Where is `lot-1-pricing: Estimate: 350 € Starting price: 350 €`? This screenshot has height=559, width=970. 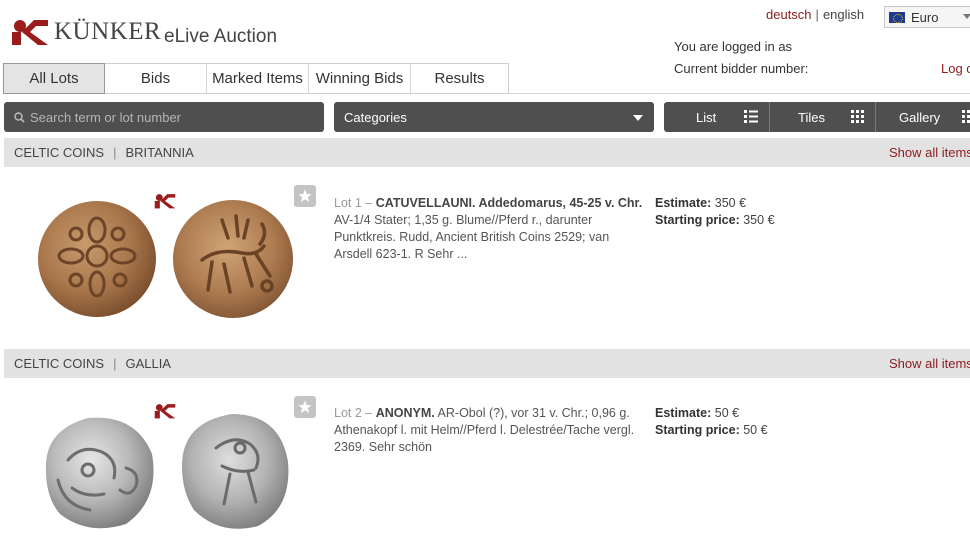 lot-1-pricing: Estimate: 350 € Starting price: 350 € is located at coordinates (715, 212).